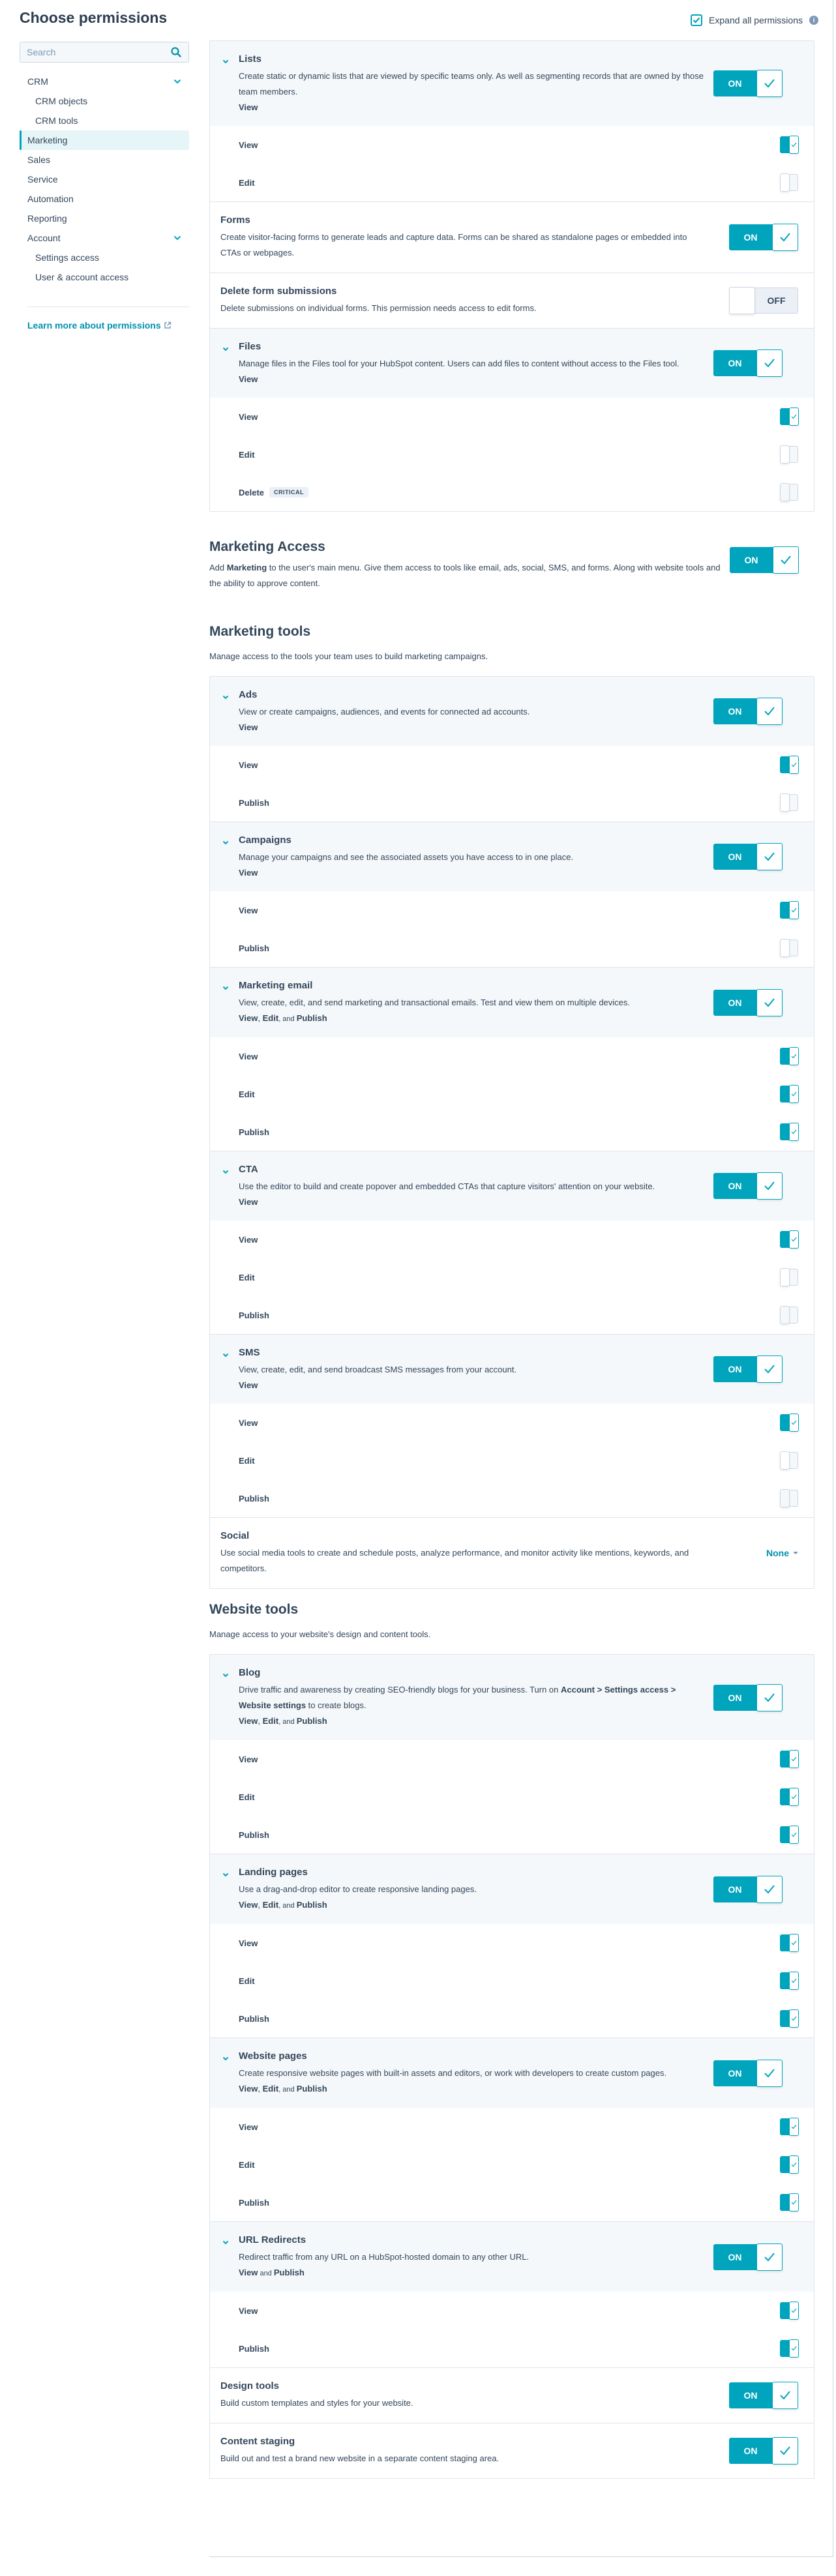 The image size is (836, 2576). I want to click on sidebar-item-crm-tools: CRM tools, so click(104, 120).